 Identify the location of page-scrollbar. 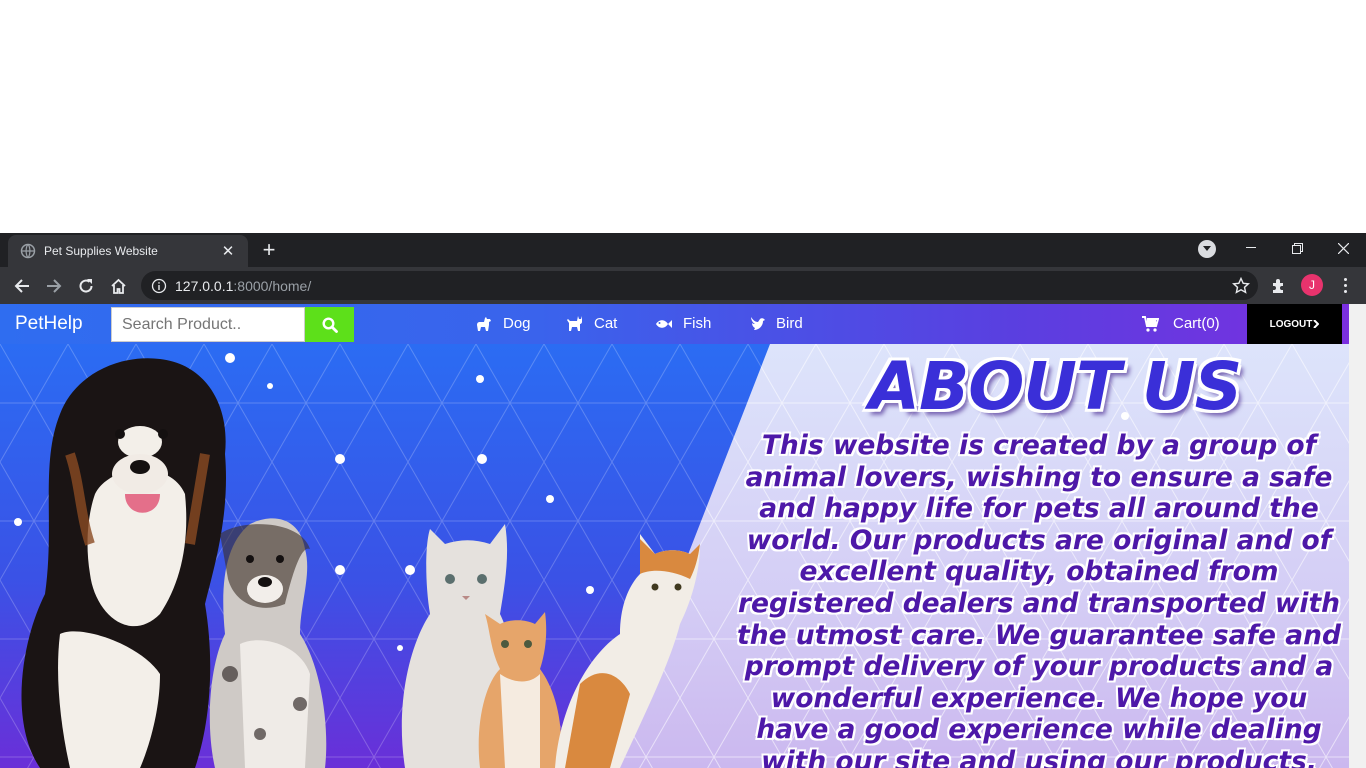
(1357, 536).